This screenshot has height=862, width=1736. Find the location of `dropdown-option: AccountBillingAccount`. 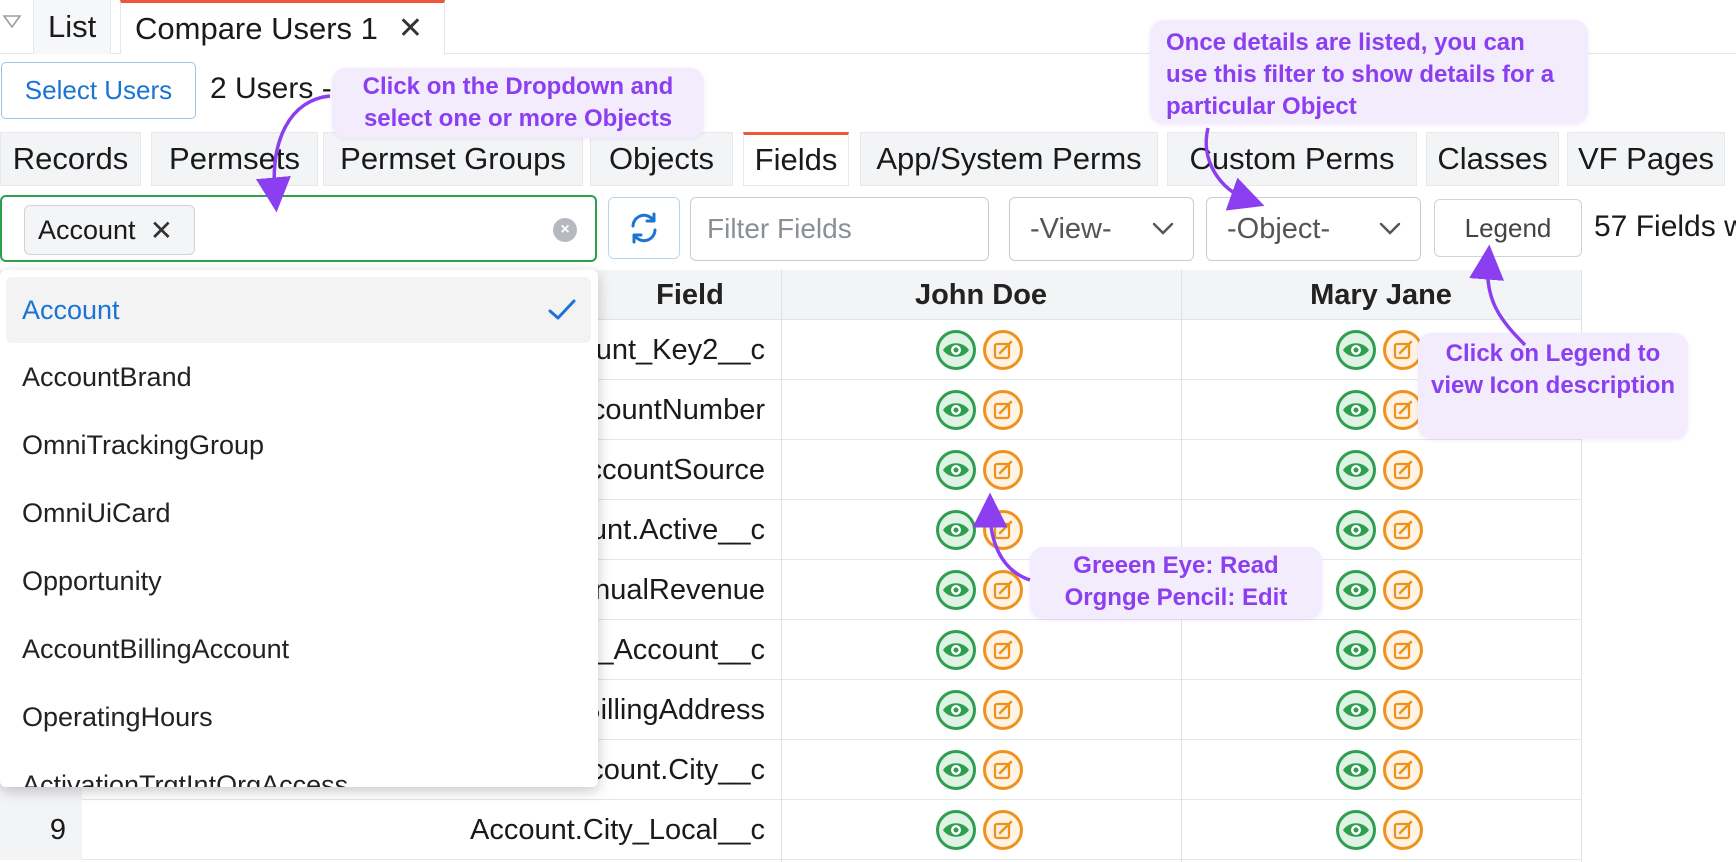

dropdown-option: AccountBillingAccount is located at coordinates (298, 649).